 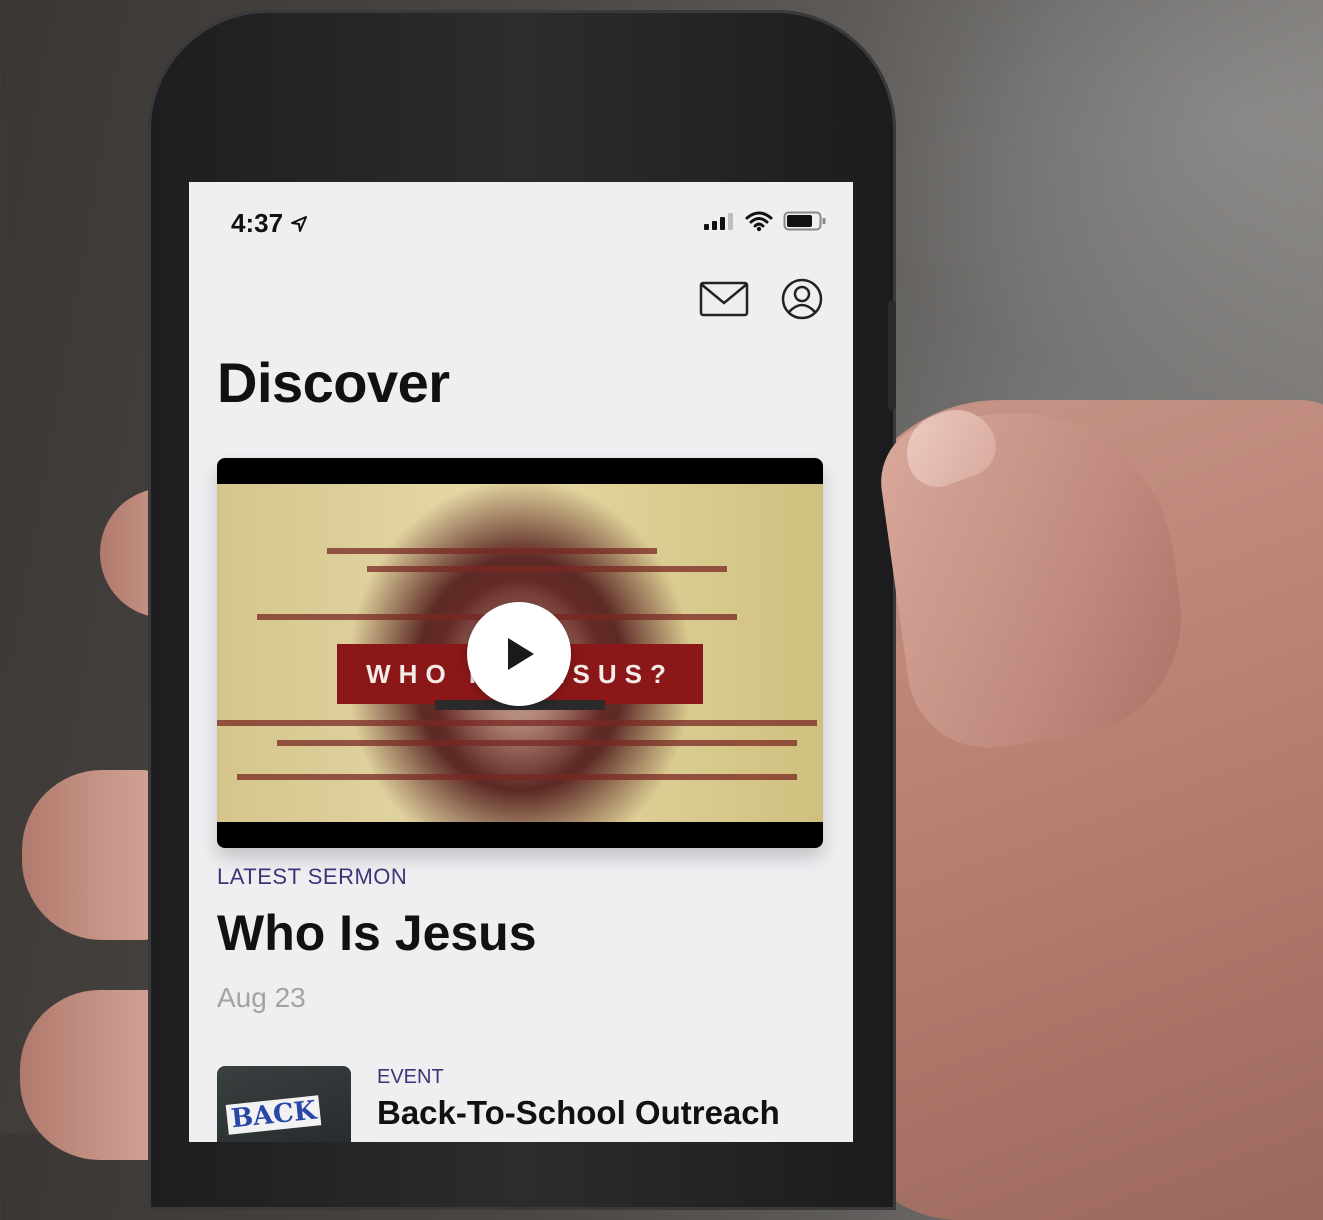 I want to click on wifi-icon, so click(x=759, y=221).